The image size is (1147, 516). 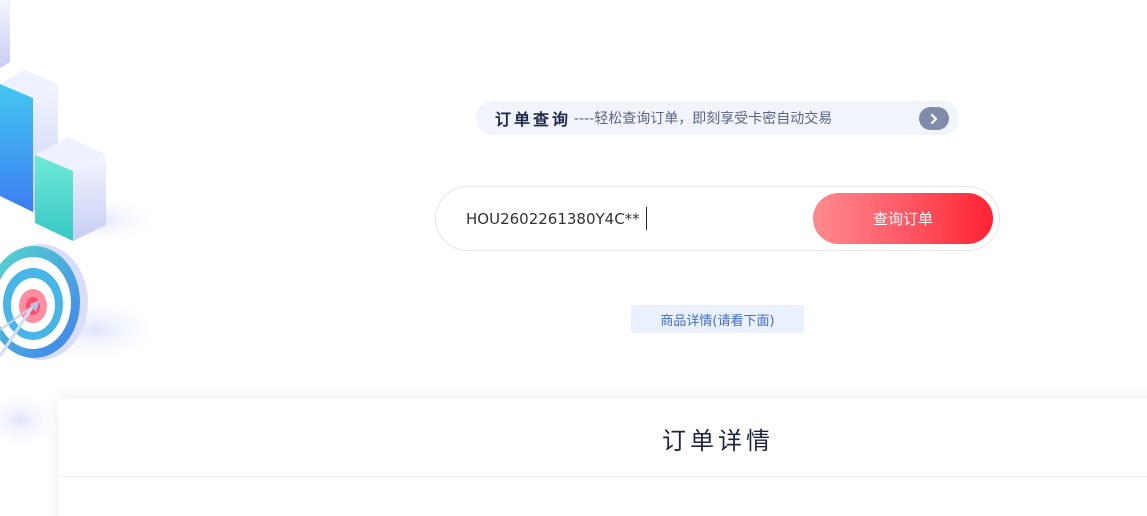 What do you see at coordinates (646, 218) in the screenshot?
I see `text-caret` at bounding box center [646, 218].